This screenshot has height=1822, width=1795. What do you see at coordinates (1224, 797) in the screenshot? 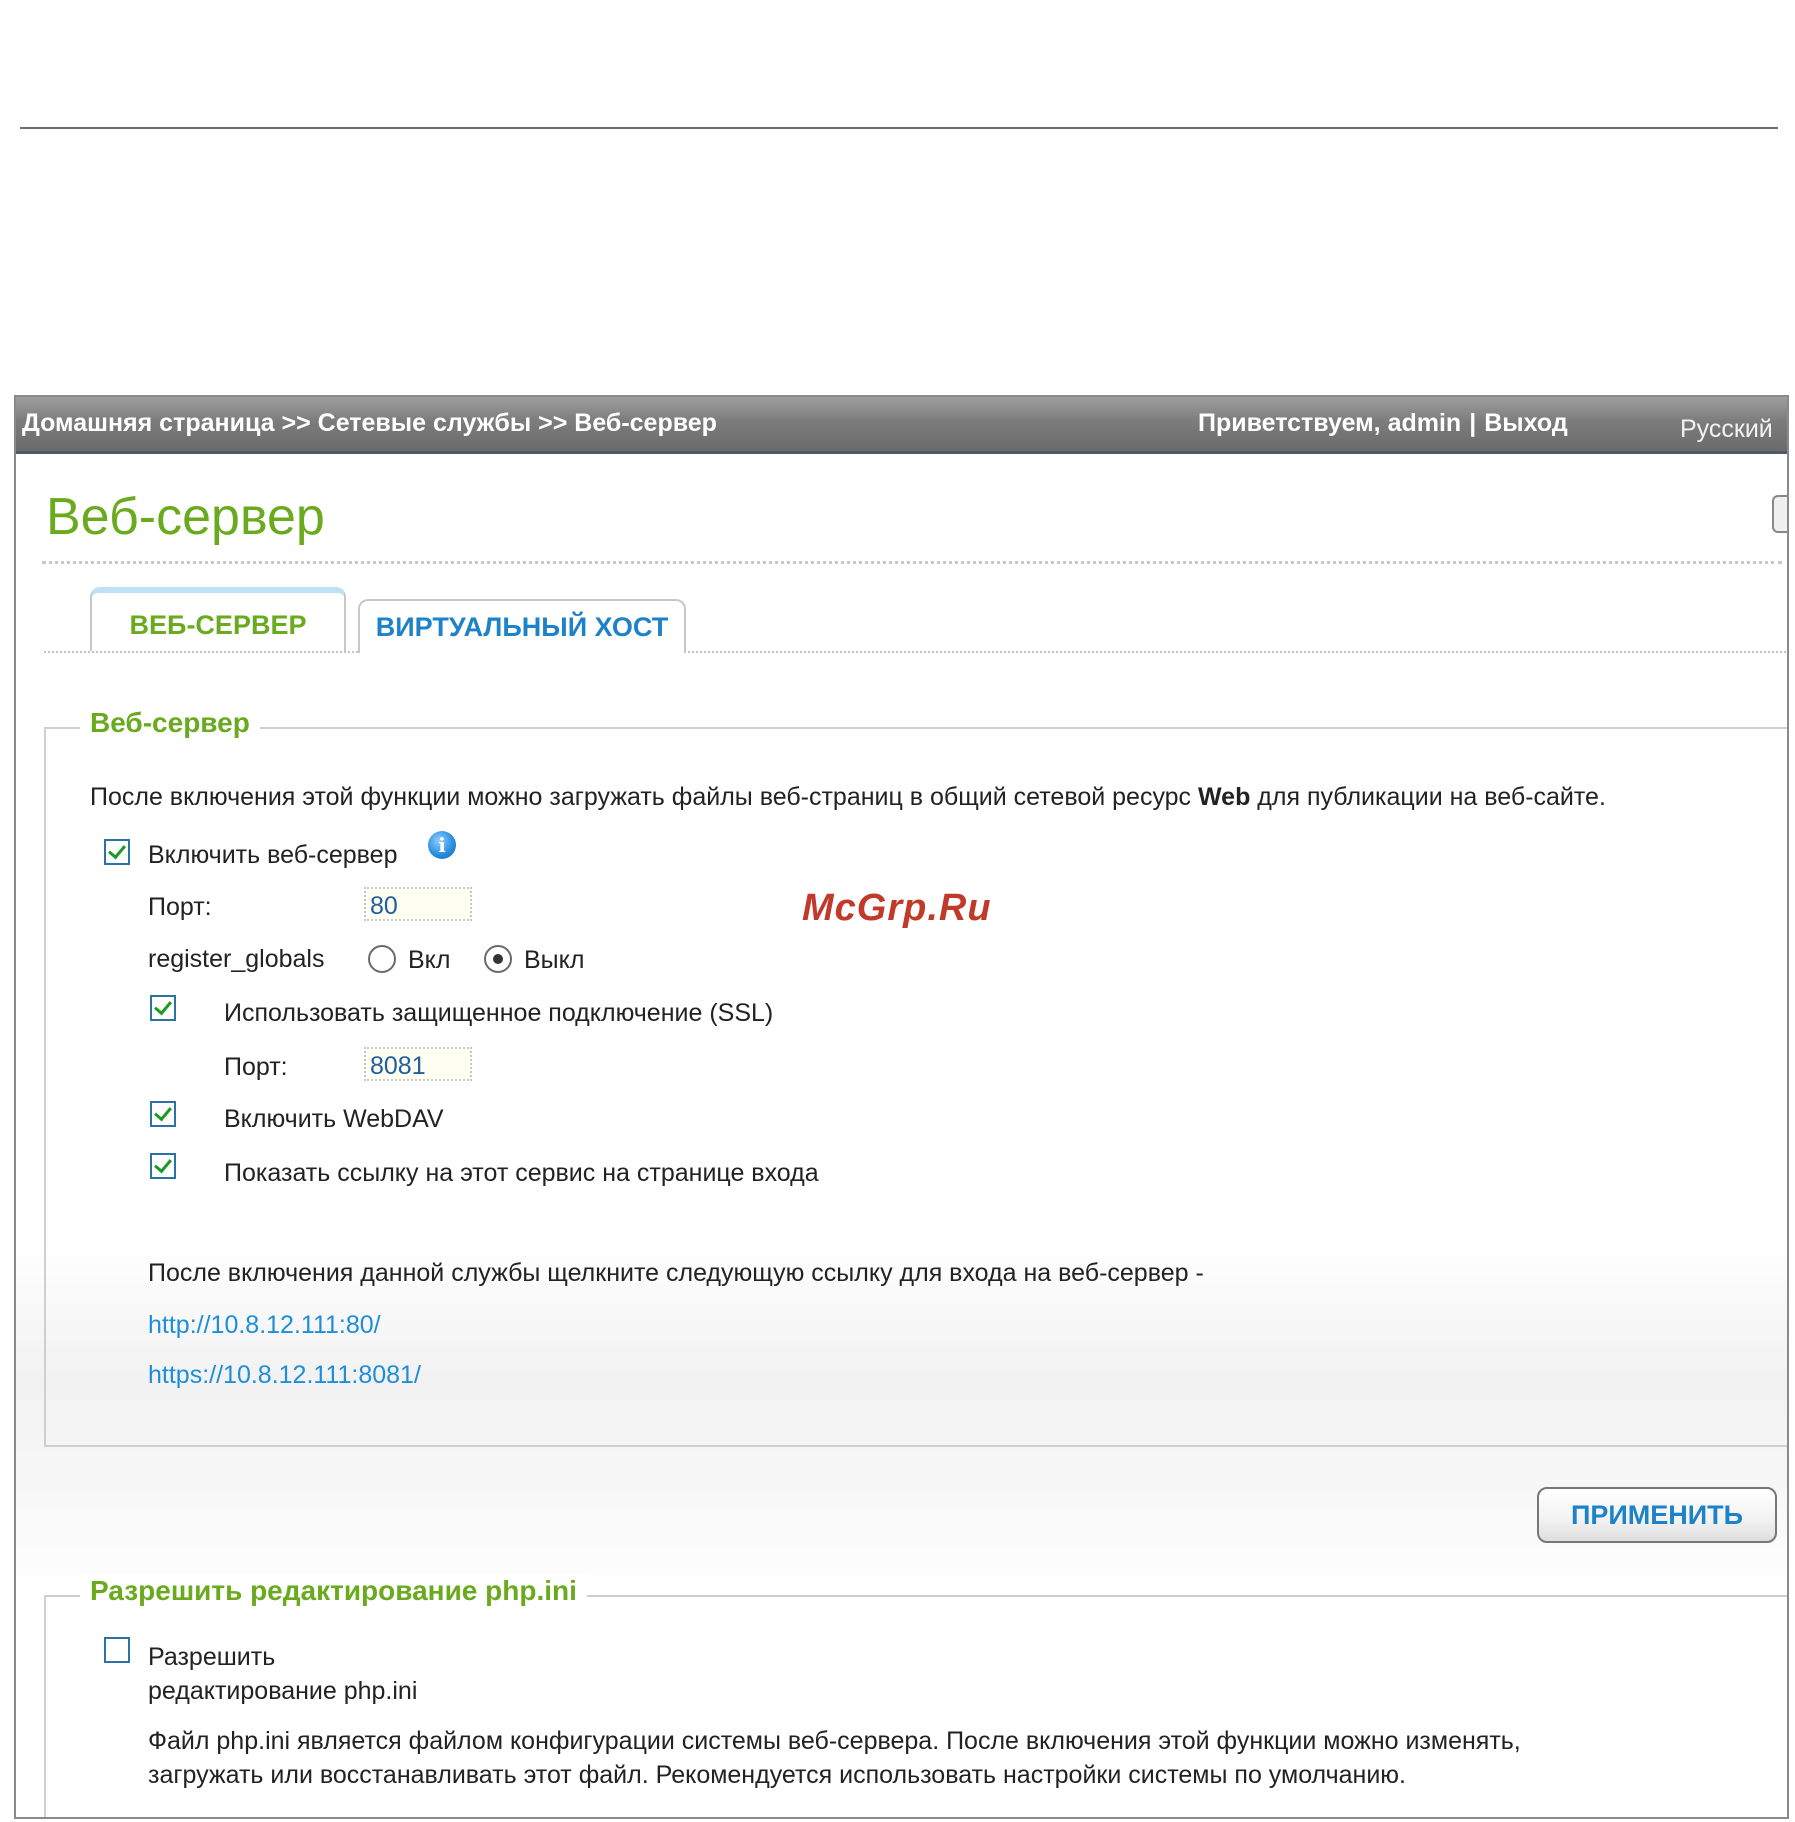
I see `description-share-name: Web` at bounding box center [1224, 797].